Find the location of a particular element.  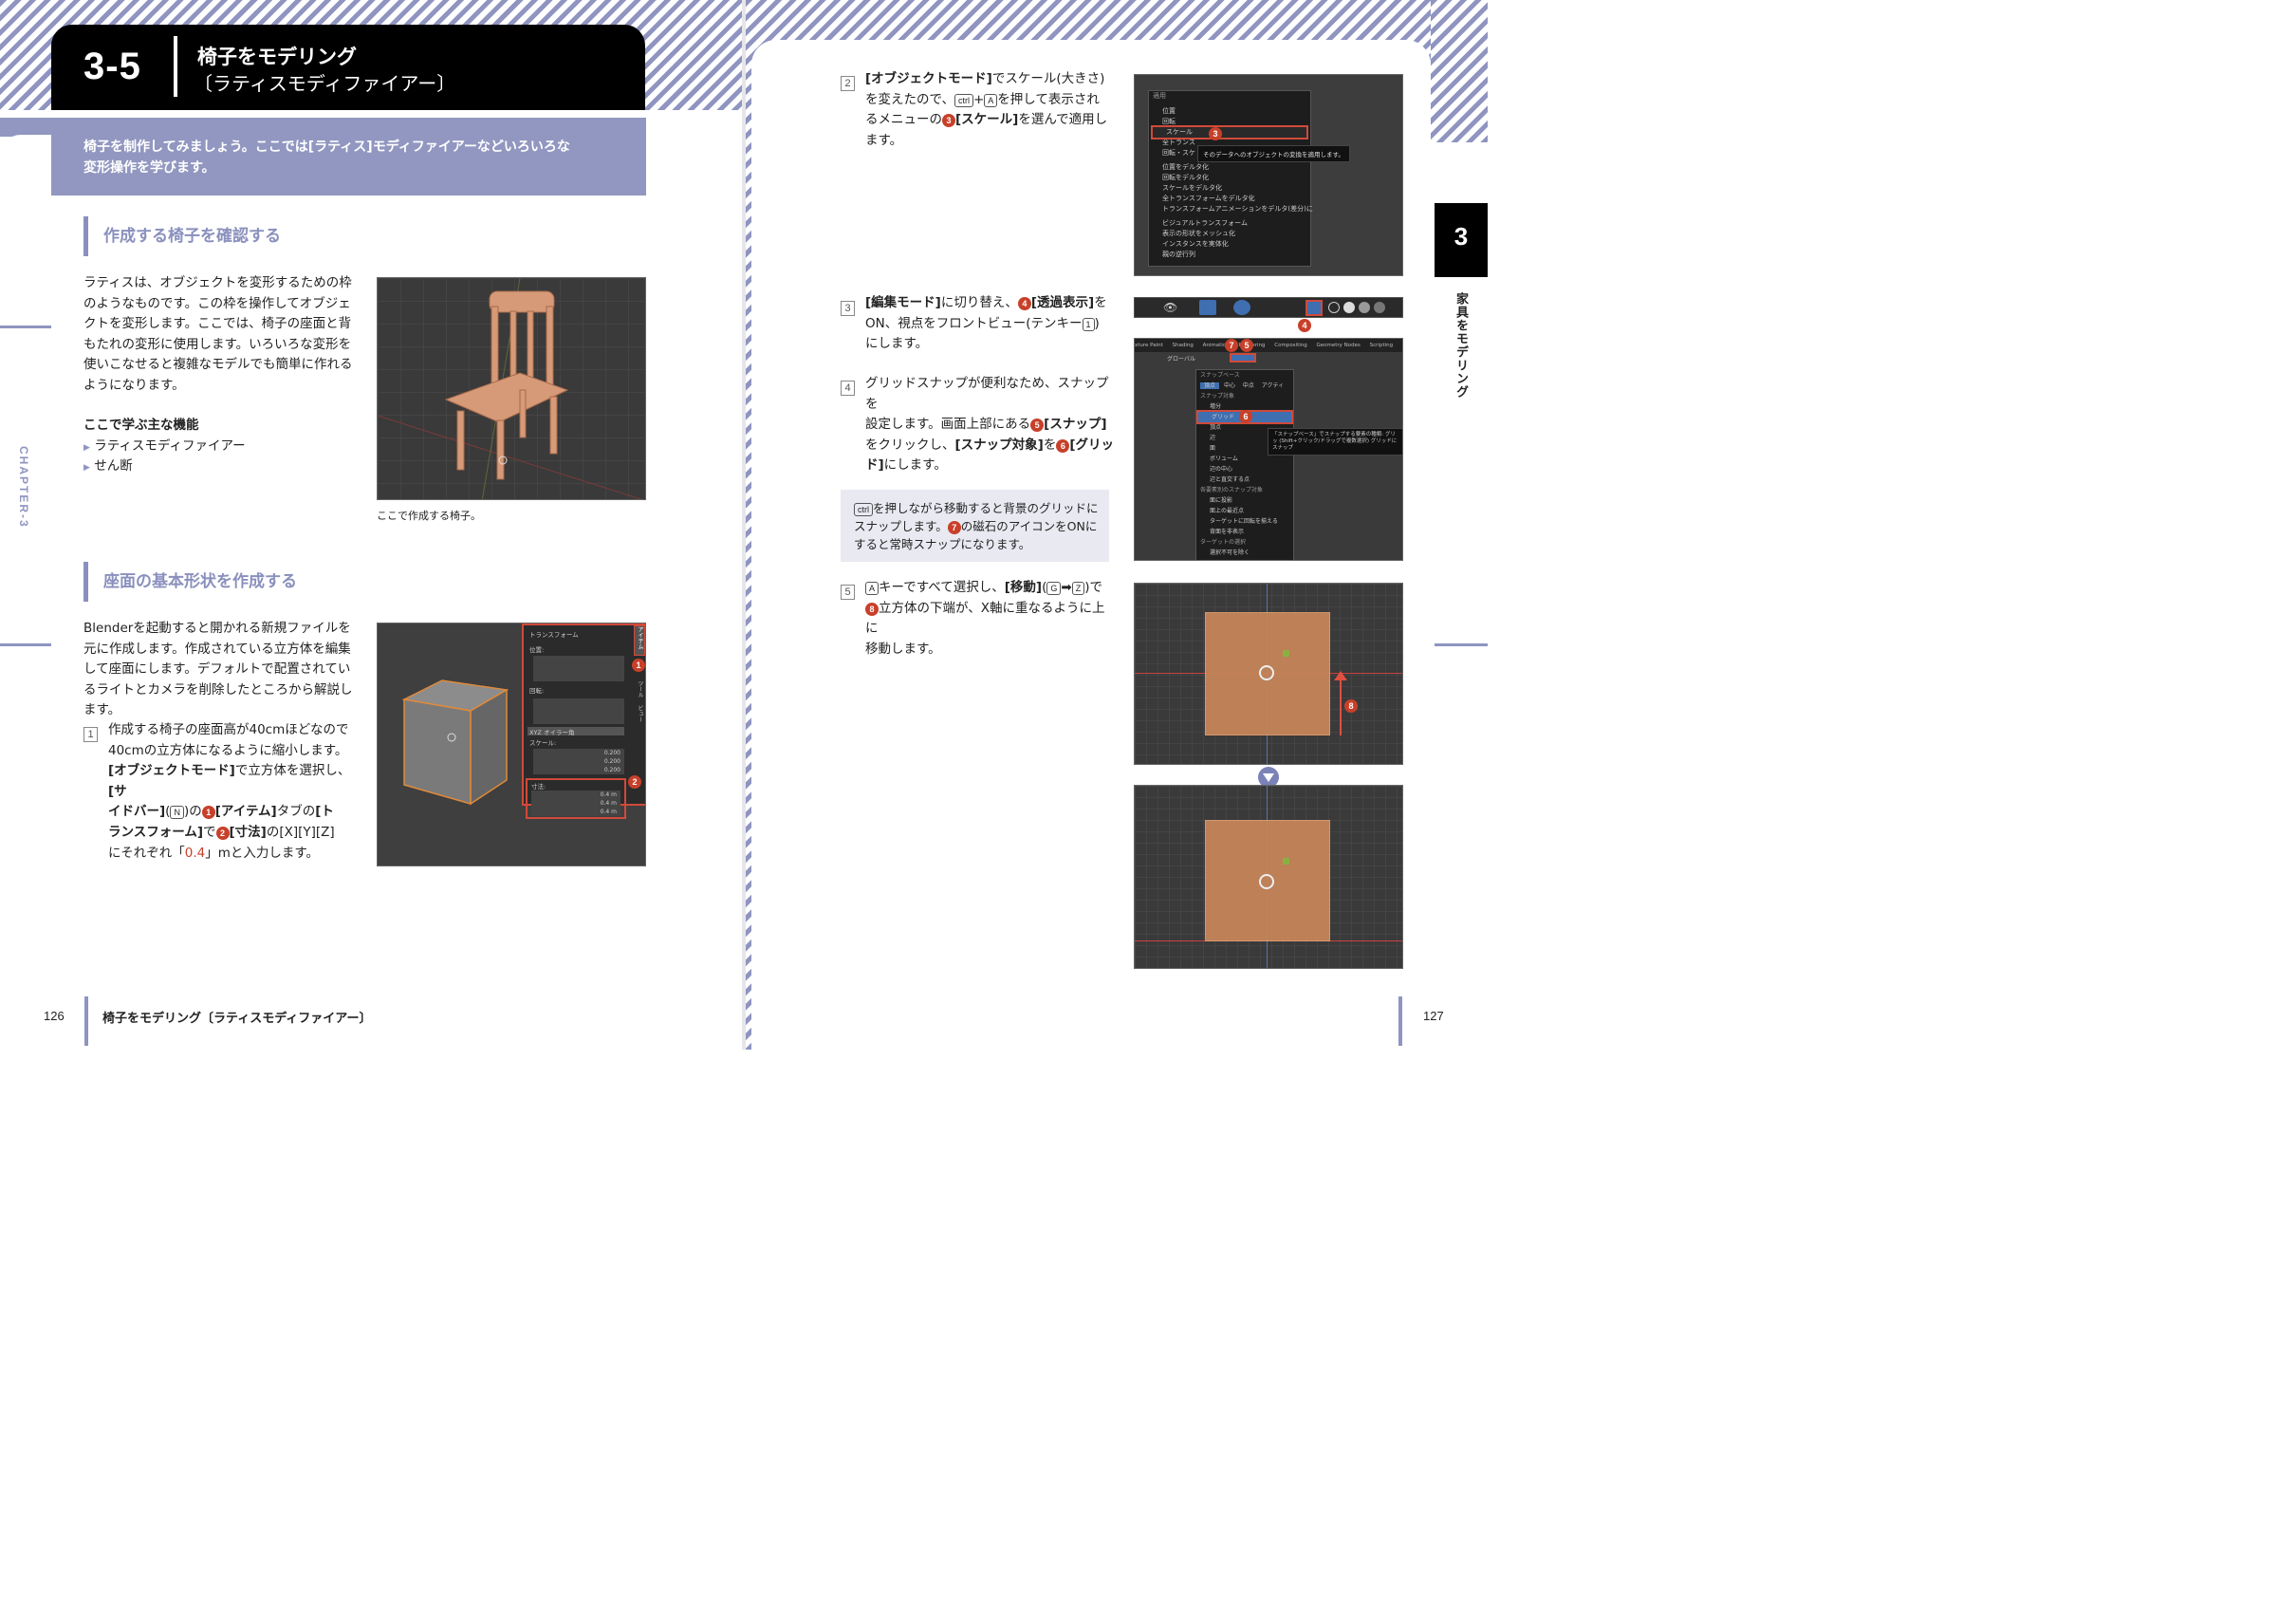

badge-7: 7 is located at coordinates (1231, 345).